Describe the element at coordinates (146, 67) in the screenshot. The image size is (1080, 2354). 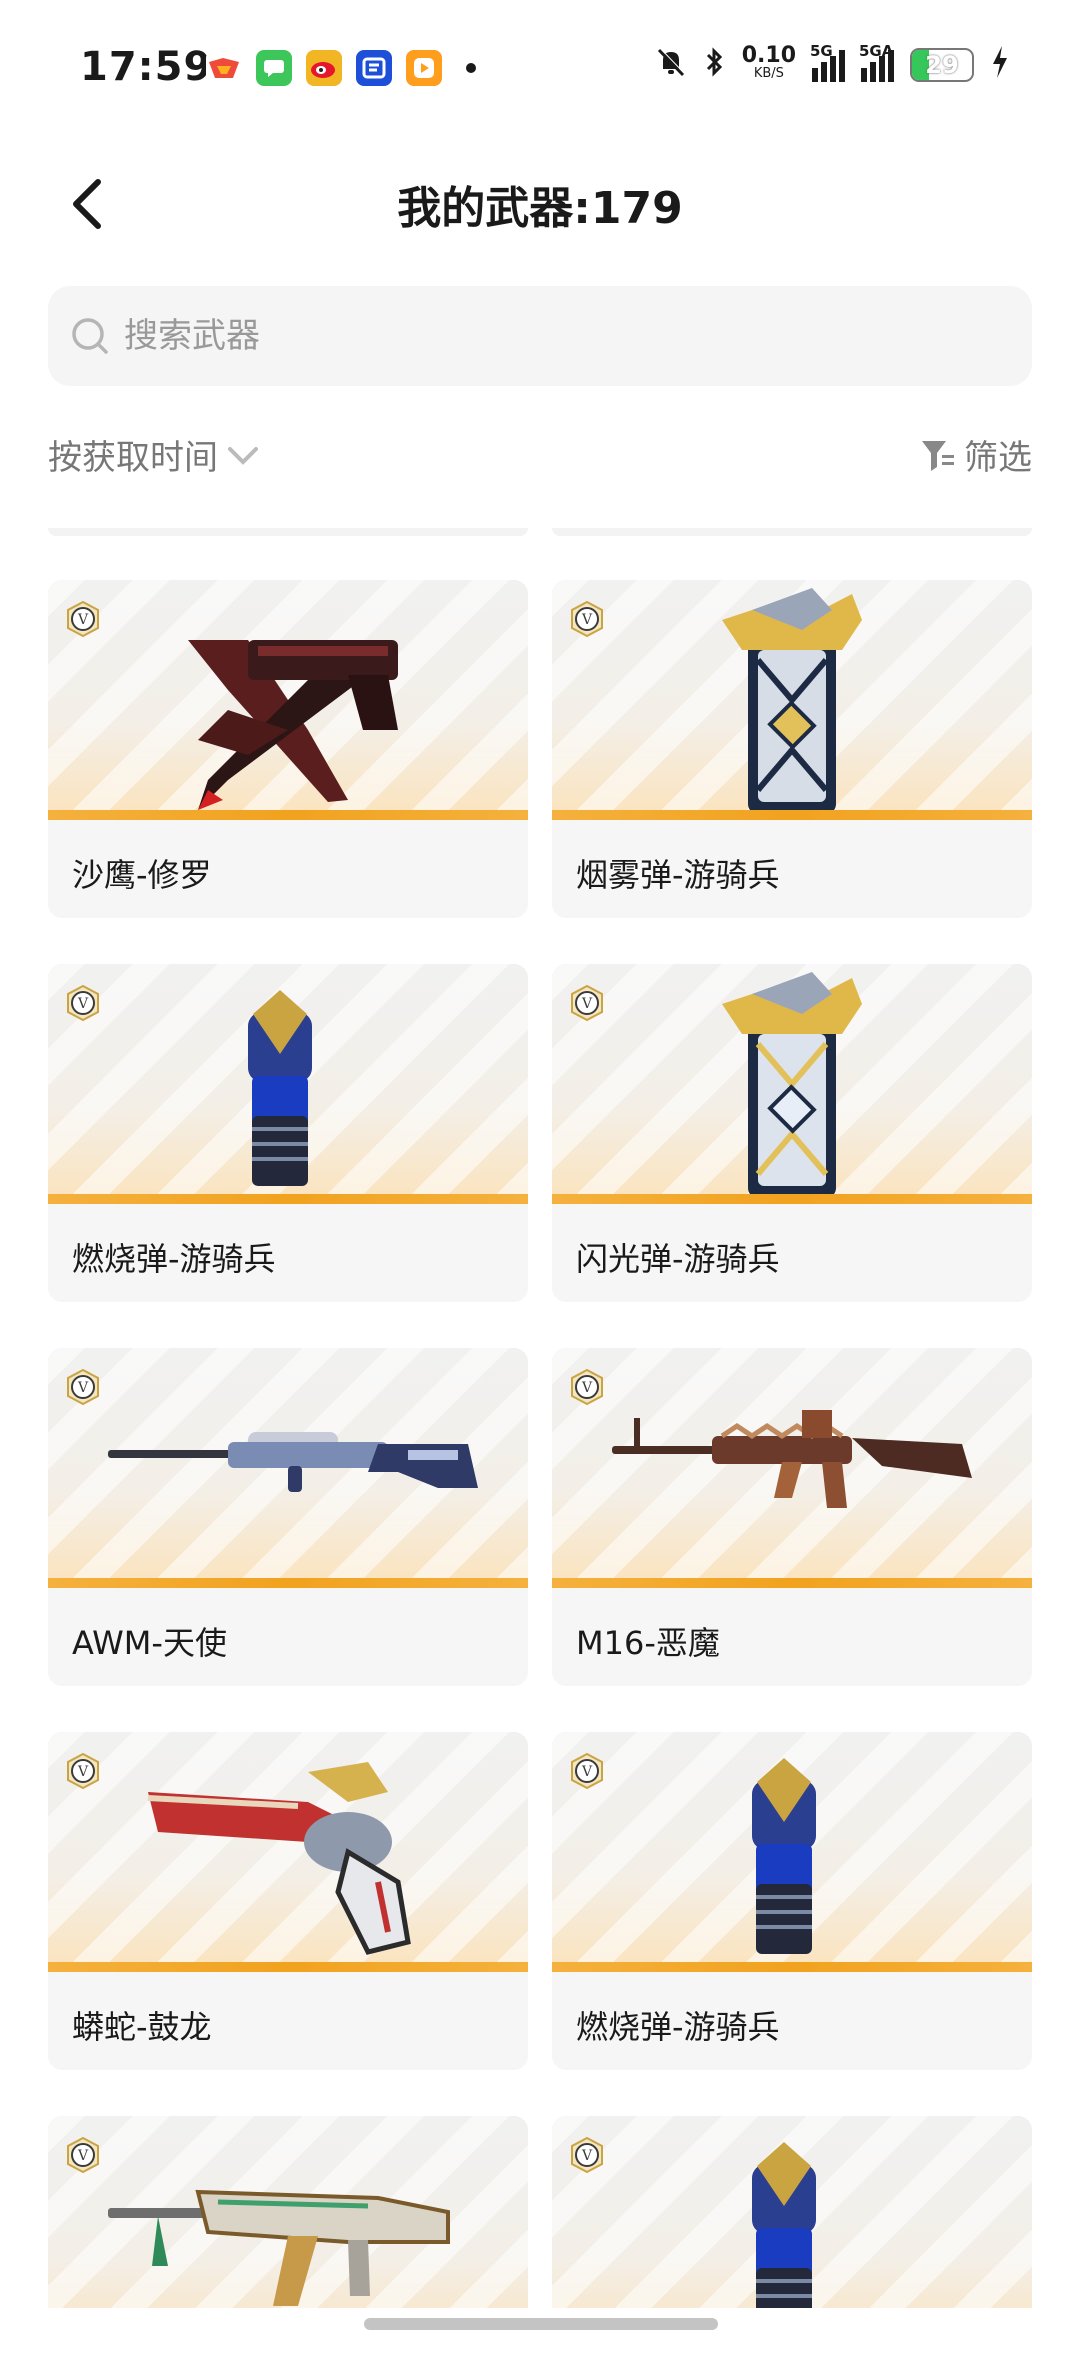
I see `status-time: 17:59` at that location.